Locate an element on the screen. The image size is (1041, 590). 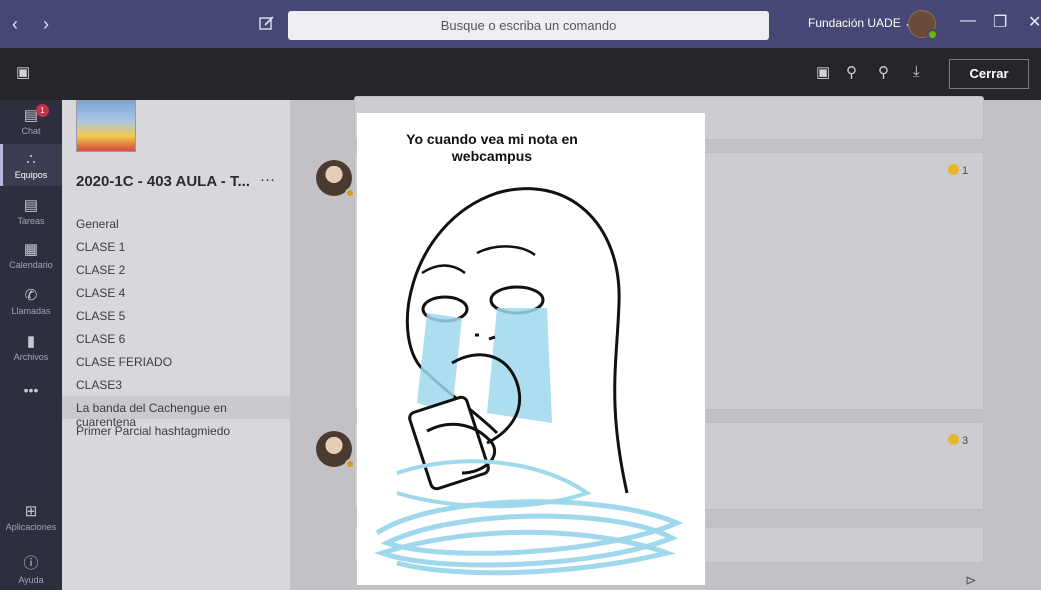
rail-teams: ∴ Equipos is located at coordinates (31, 165).